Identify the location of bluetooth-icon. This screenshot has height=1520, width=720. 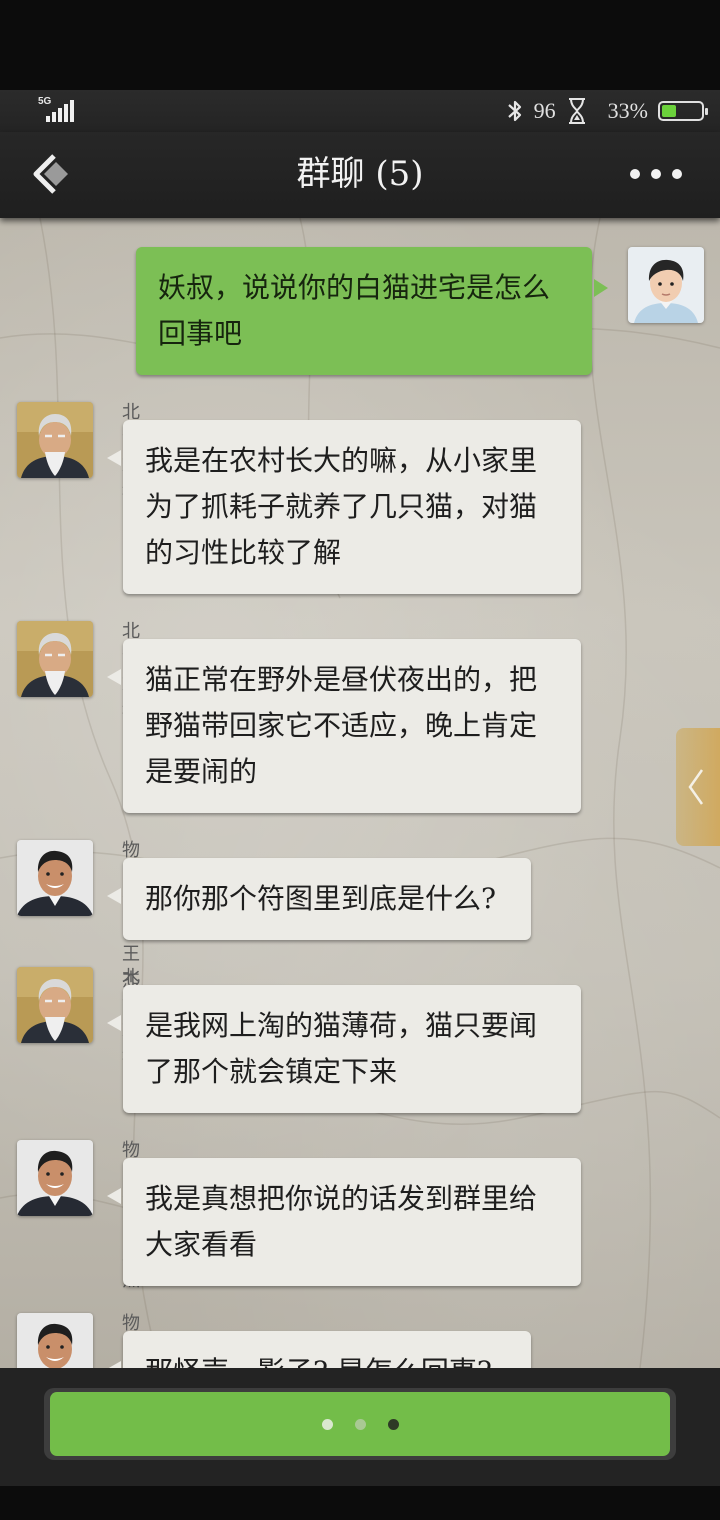
(514, 111).